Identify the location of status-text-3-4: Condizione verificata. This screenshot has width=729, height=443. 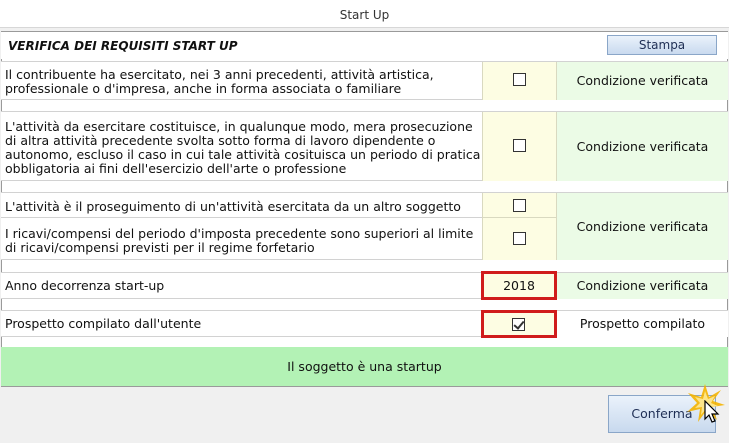
(642, 226).